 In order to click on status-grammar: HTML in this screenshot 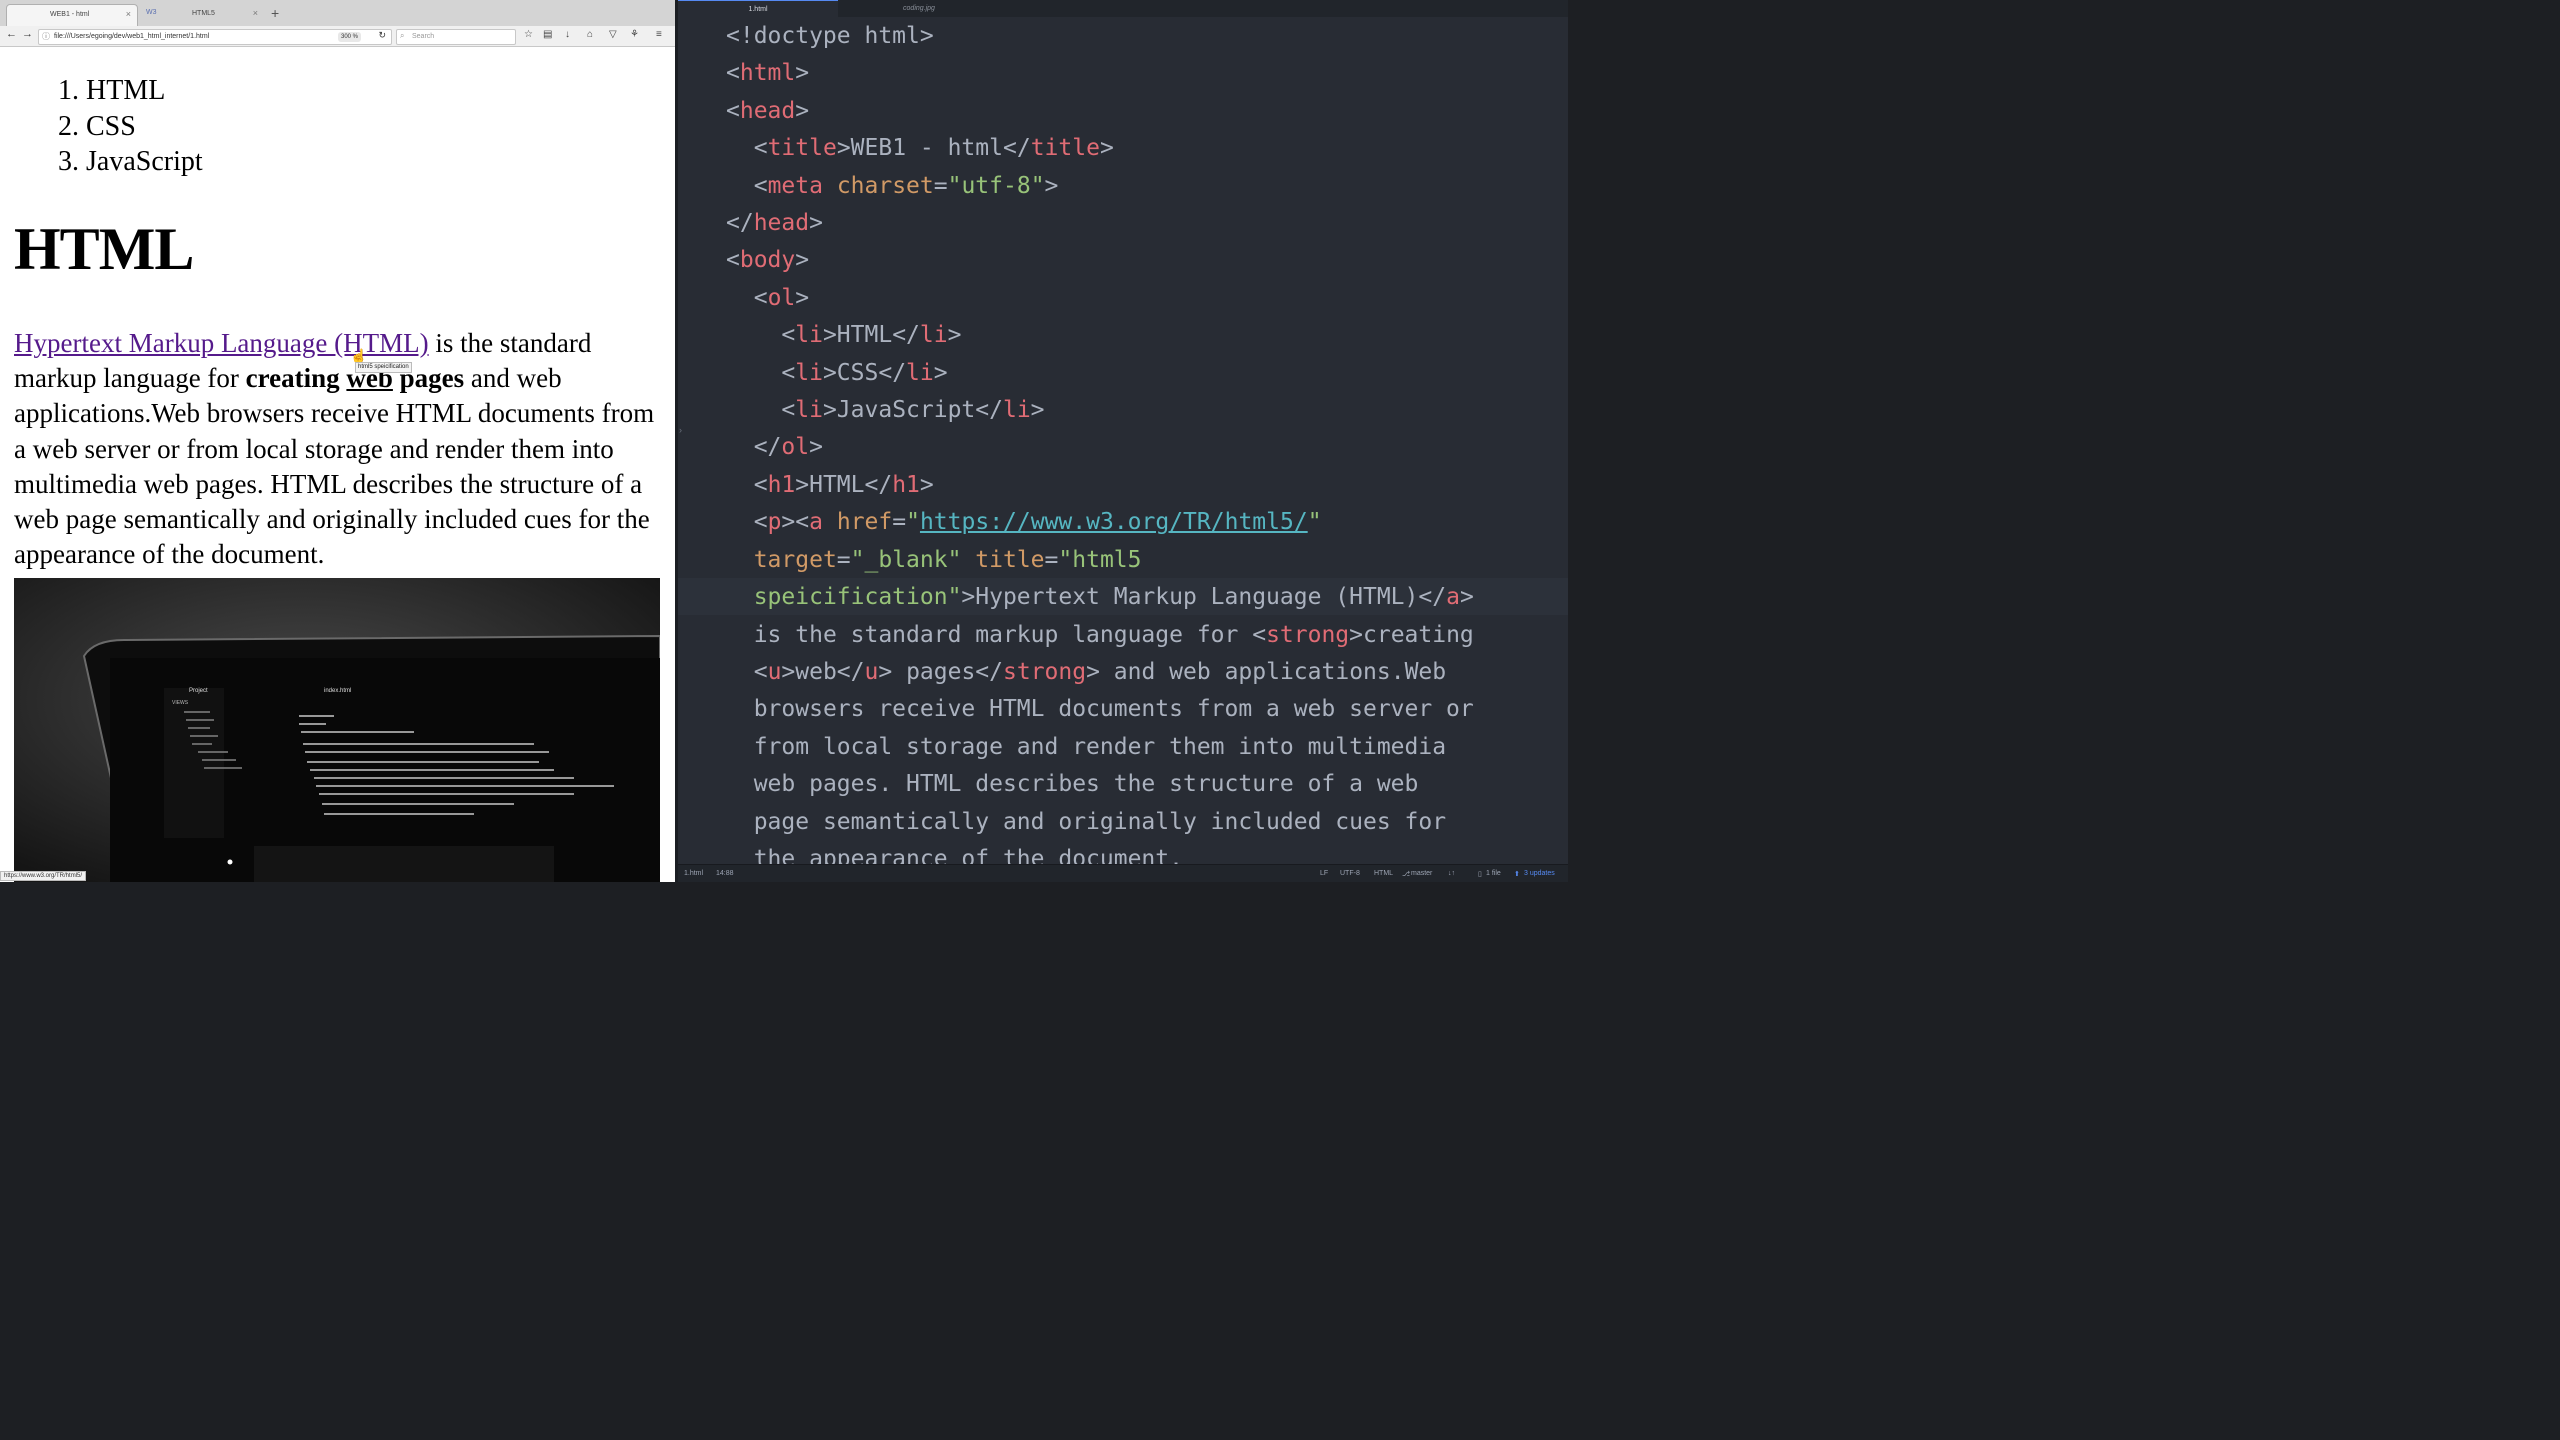, I will do `click(1383, 873)`.